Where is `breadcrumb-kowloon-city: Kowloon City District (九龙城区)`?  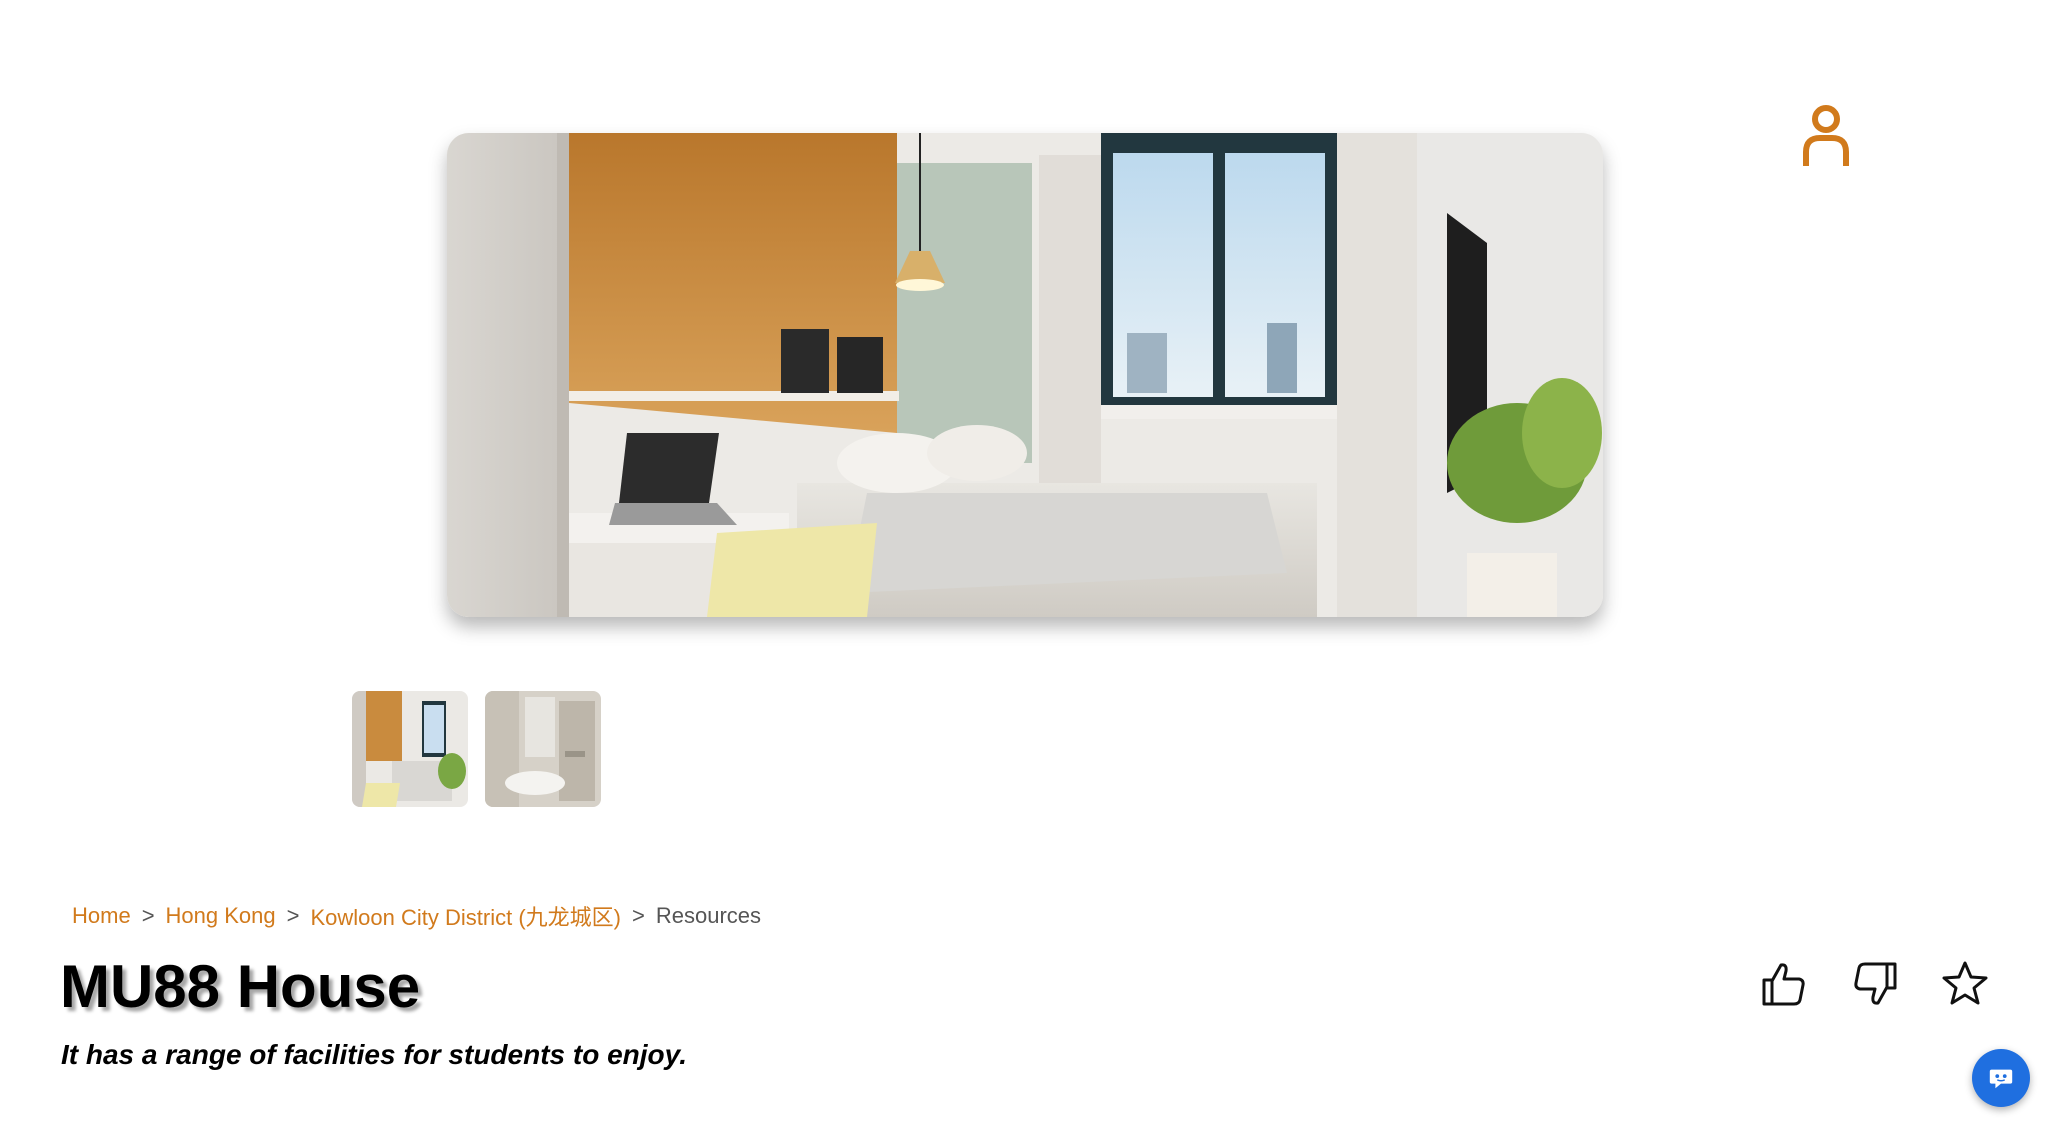
breadcrumb-kowloon-city: Kowloon City District (九龙城区) is located at coordinates (466, 916).